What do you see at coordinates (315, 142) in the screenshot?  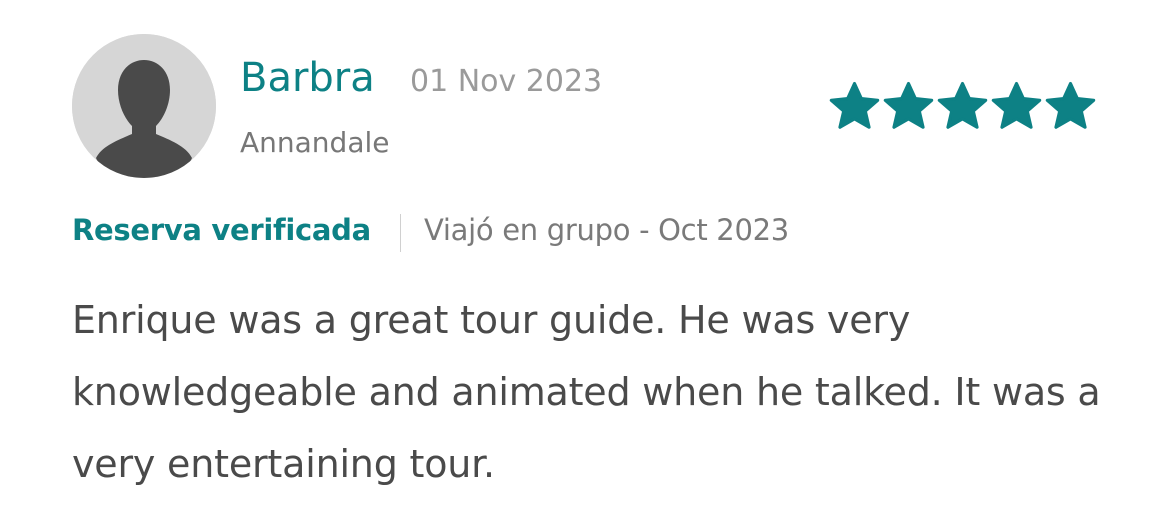 I see `reviewer-location: Annandale` at bounding box center [315, 142].